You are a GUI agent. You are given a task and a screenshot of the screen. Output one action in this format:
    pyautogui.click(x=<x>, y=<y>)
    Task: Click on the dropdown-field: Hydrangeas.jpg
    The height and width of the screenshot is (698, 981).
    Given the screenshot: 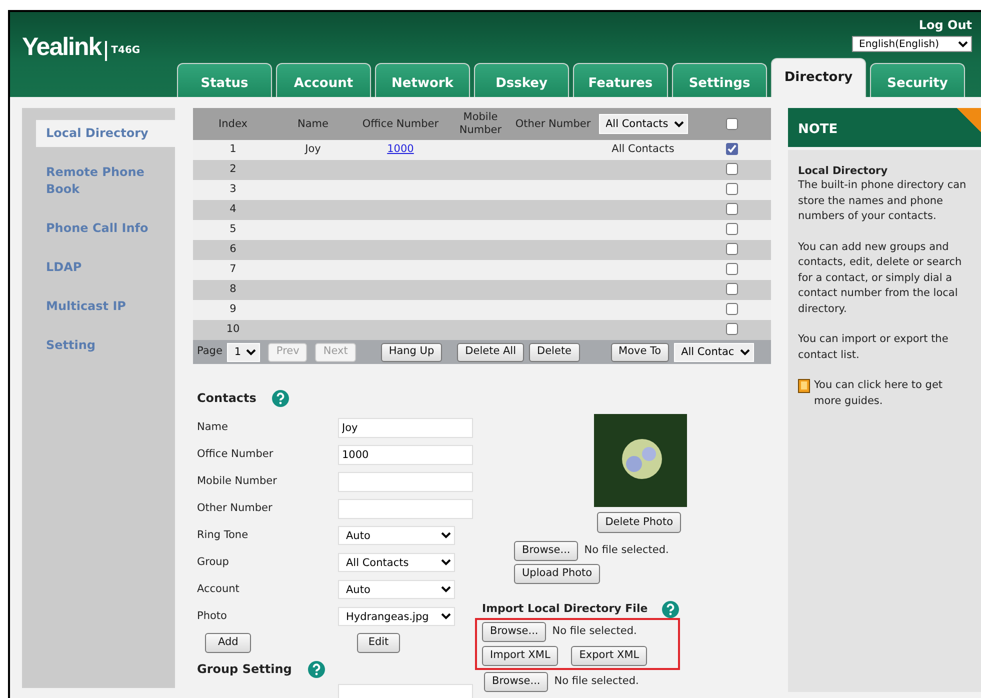 What is the action you would take?
    pyautogui.click(x=396, y=616)
    